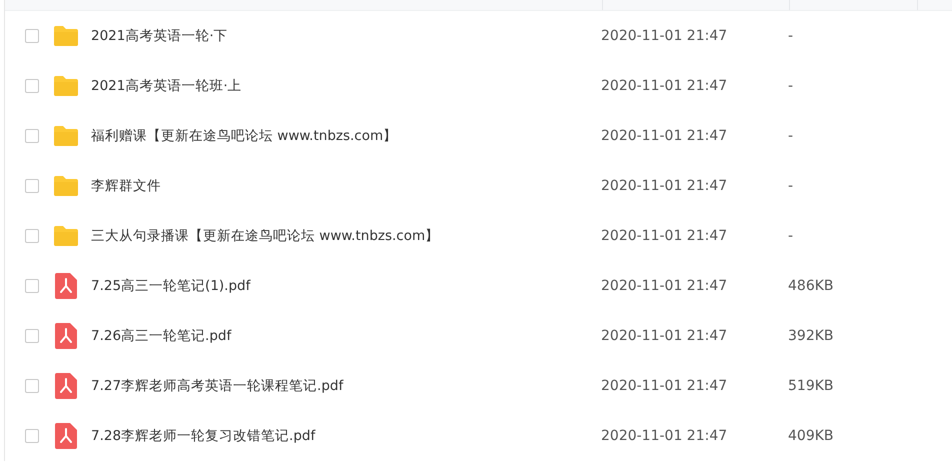 The height and width of the screenshot is (466, 952). What do you see at coordinates (346, 236) in the screenshot?
I see `file-name: 三大从句录播课【更新在途鸟吧论坛 www.tnbzs.com】` at bounding box center [346, 236].